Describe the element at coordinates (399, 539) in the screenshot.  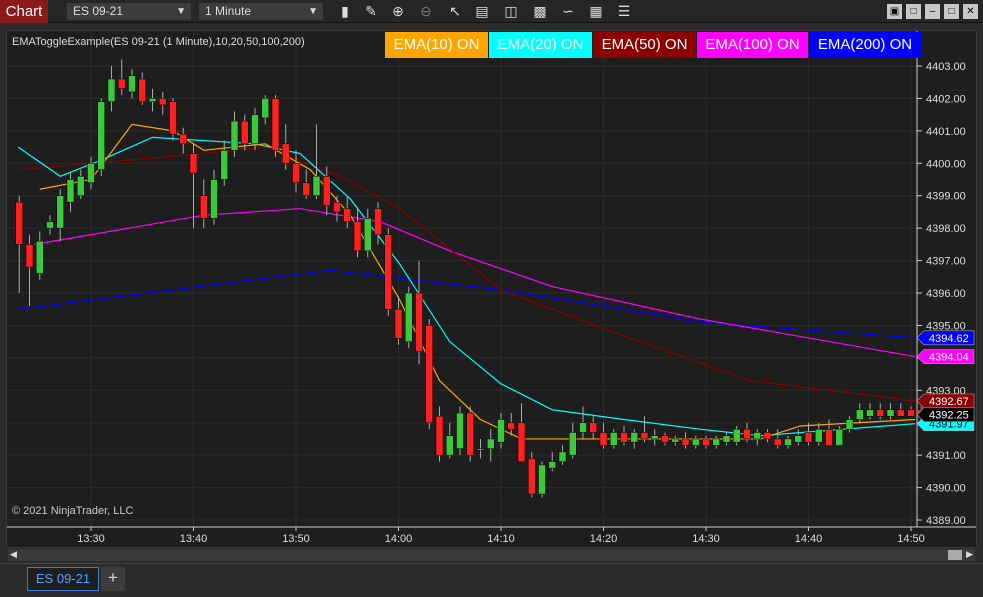
I see `x-tick-label: 14:00` at that location.